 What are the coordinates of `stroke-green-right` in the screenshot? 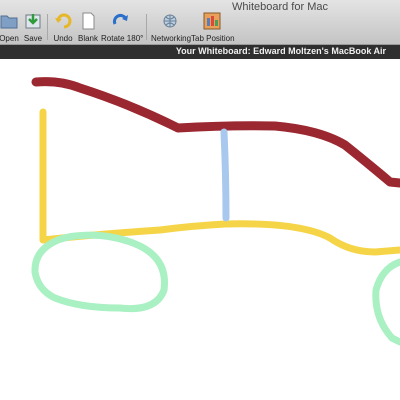 It's located at (386, 302).